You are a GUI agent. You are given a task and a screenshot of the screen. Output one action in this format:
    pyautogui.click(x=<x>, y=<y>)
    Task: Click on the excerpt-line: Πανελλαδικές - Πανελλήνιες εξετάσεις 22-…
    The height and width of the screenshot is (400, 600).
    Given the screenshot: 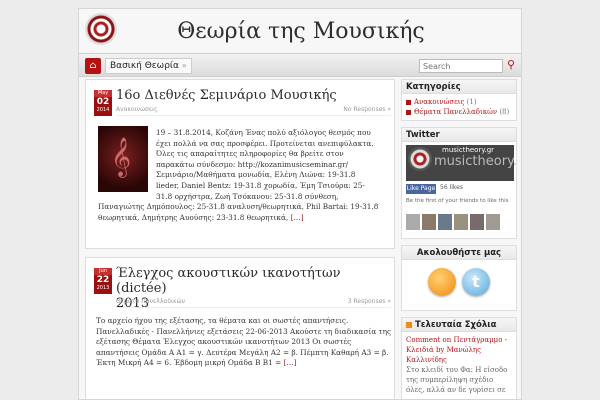 What is the action you would take?
    pyautogui.click(x=244, y=331)
    